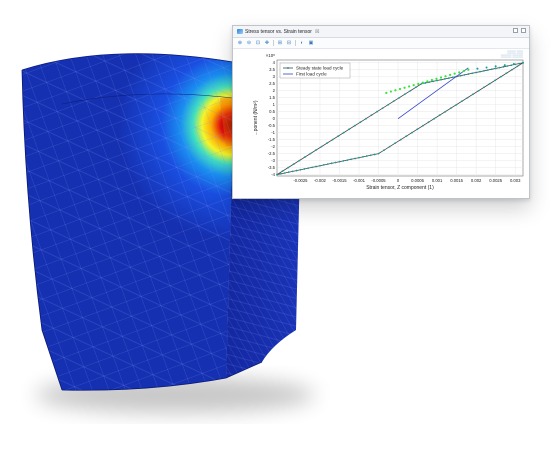 This screenshot has height=450, width=550. Describe the element at coordinates (311, 43) in the screenshot. I see `camera-icon: ▣` at that location.